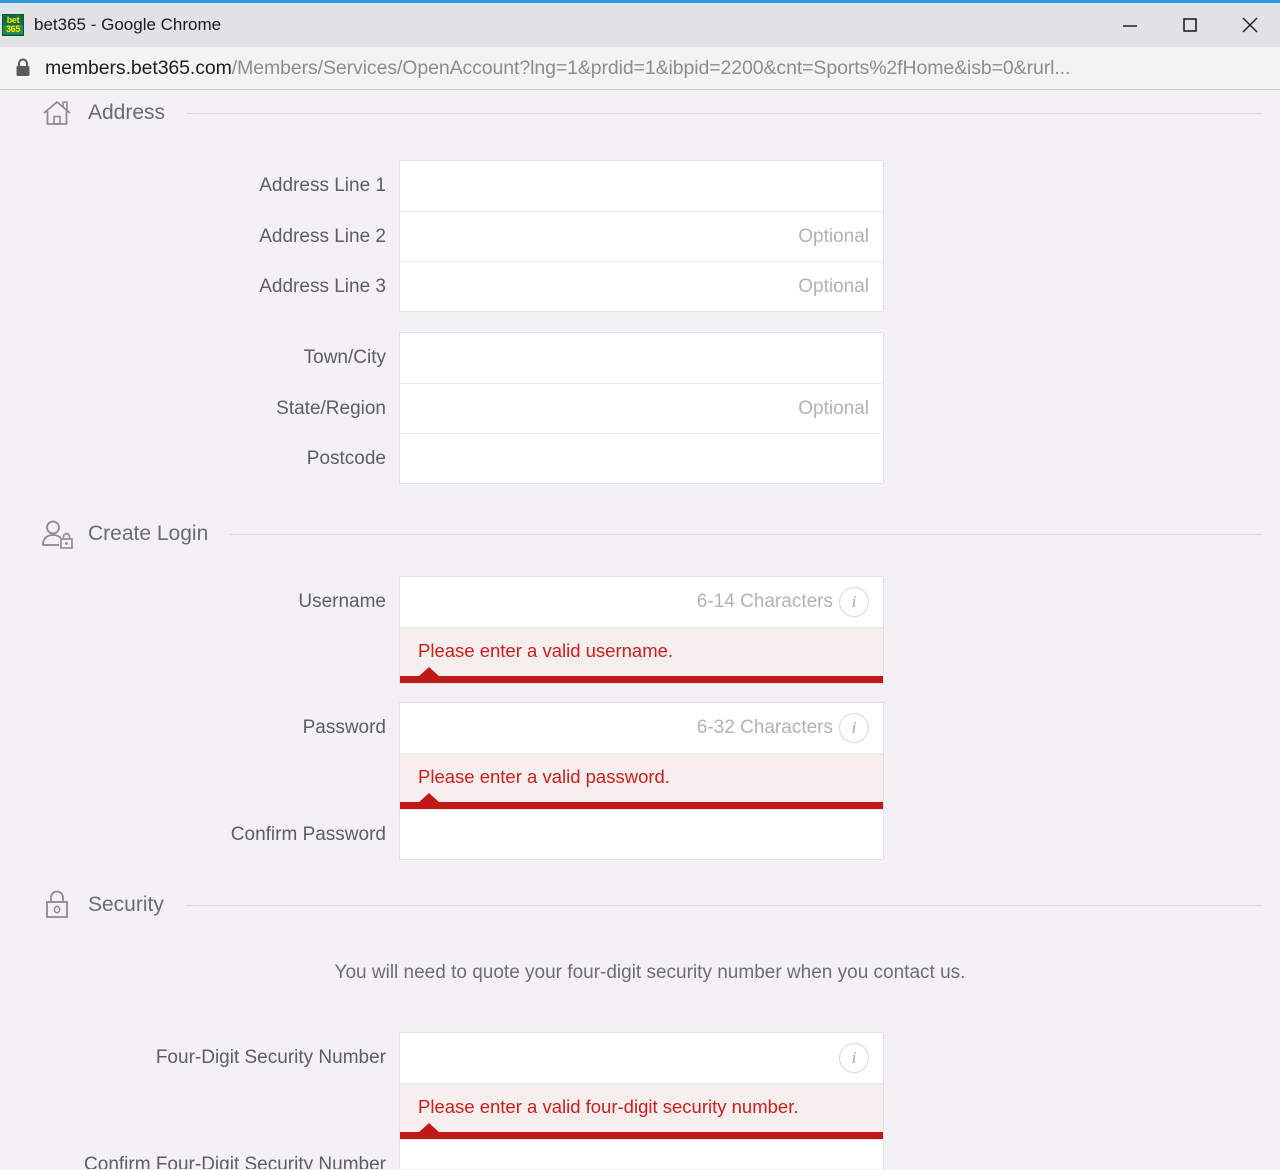 The width and height of the screenshot is (1280, 1170). I want to click on padlock-icon, so click(57, 905).